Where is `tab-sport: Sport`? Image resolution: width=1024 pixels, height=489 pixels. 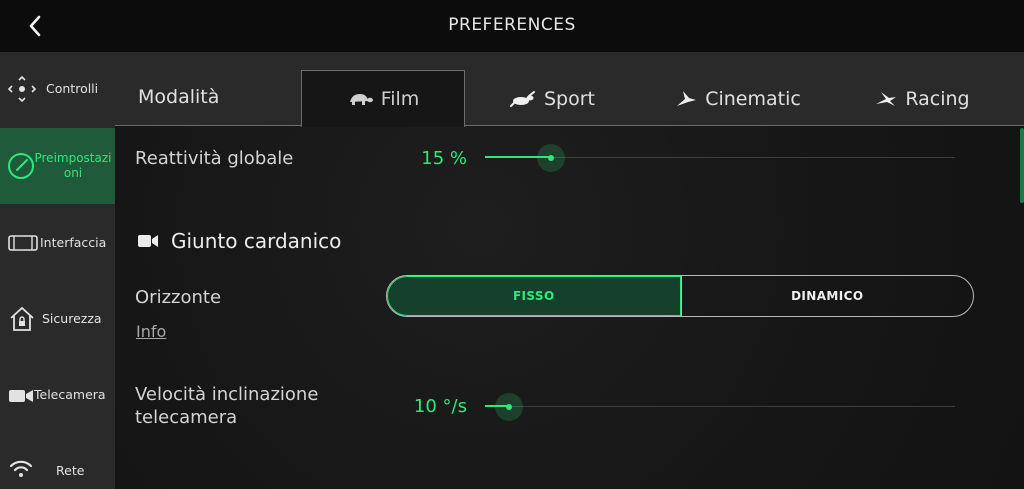
tab-sport: Sport is located at coordinates (552, 98).